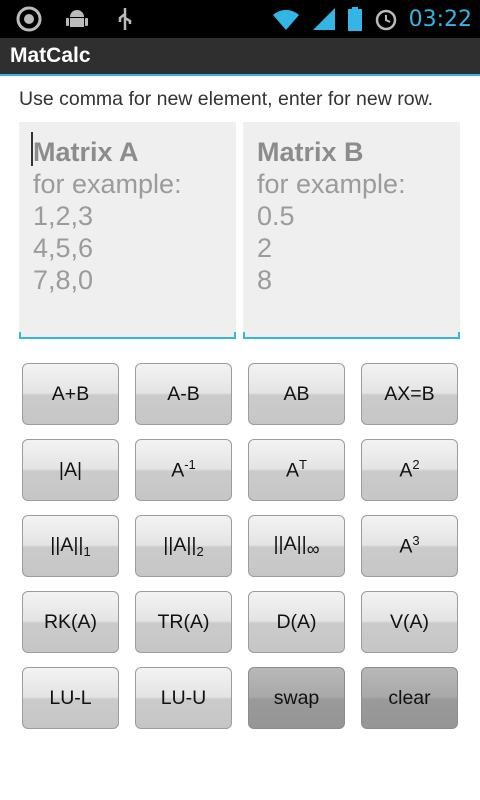 This screenshot has width=480, height=800. Describe the element at coordinates (331, 216) in the screenshot. I see `matrix-b-placeholder: Matrix B for example: 0.5 2 8` at that location.